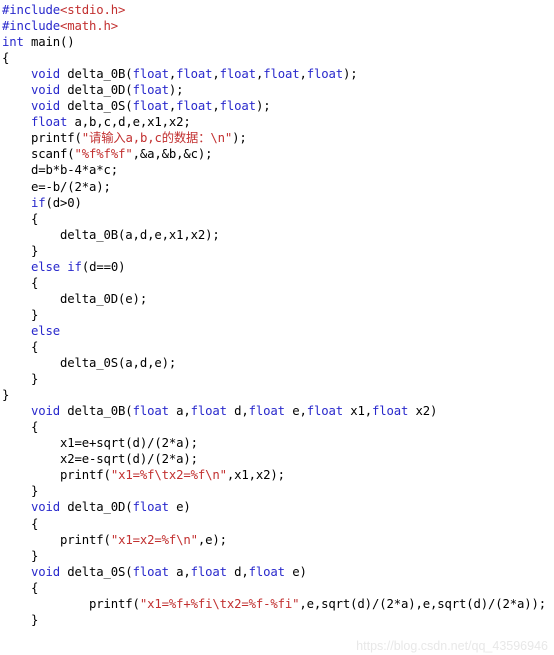 Image resolution: width=554 pixels, height=655 pixels. Describe the element at coordinates (93, 10) in the screenshot. I see `code-token: <stdio.h>` at that location.